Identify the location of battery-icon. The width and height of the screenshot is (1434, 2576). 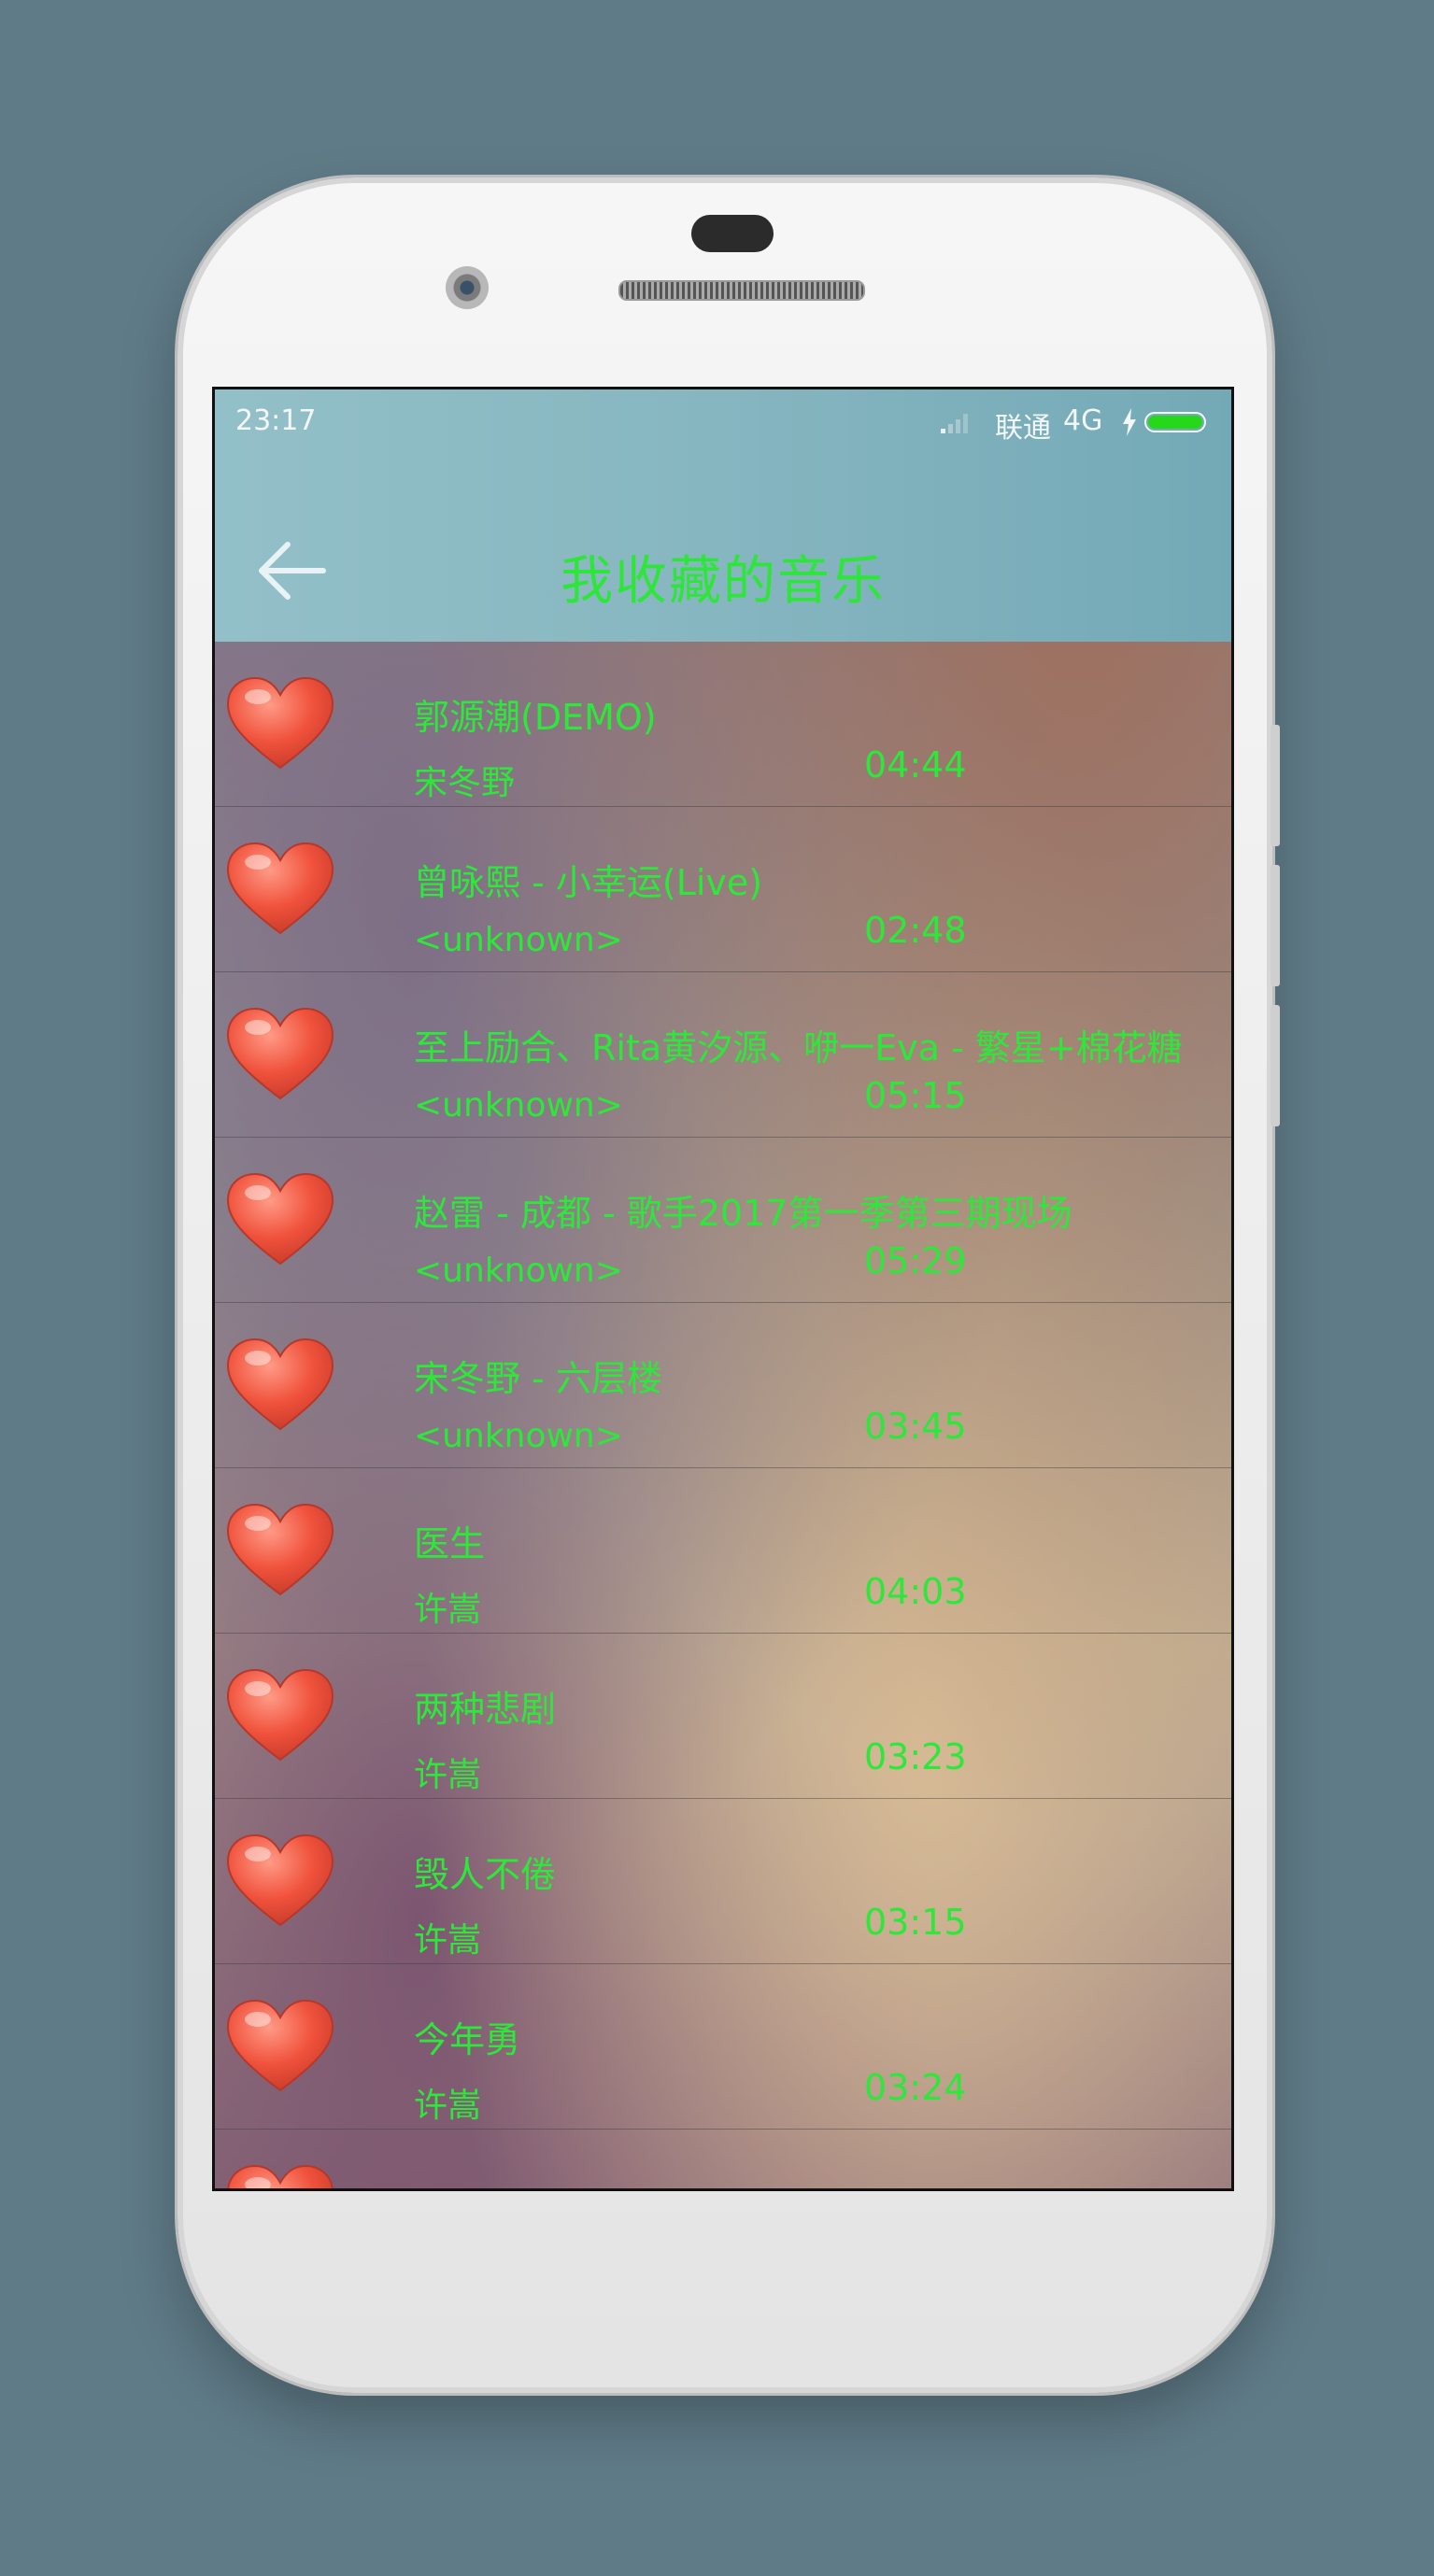
(1175, 422).